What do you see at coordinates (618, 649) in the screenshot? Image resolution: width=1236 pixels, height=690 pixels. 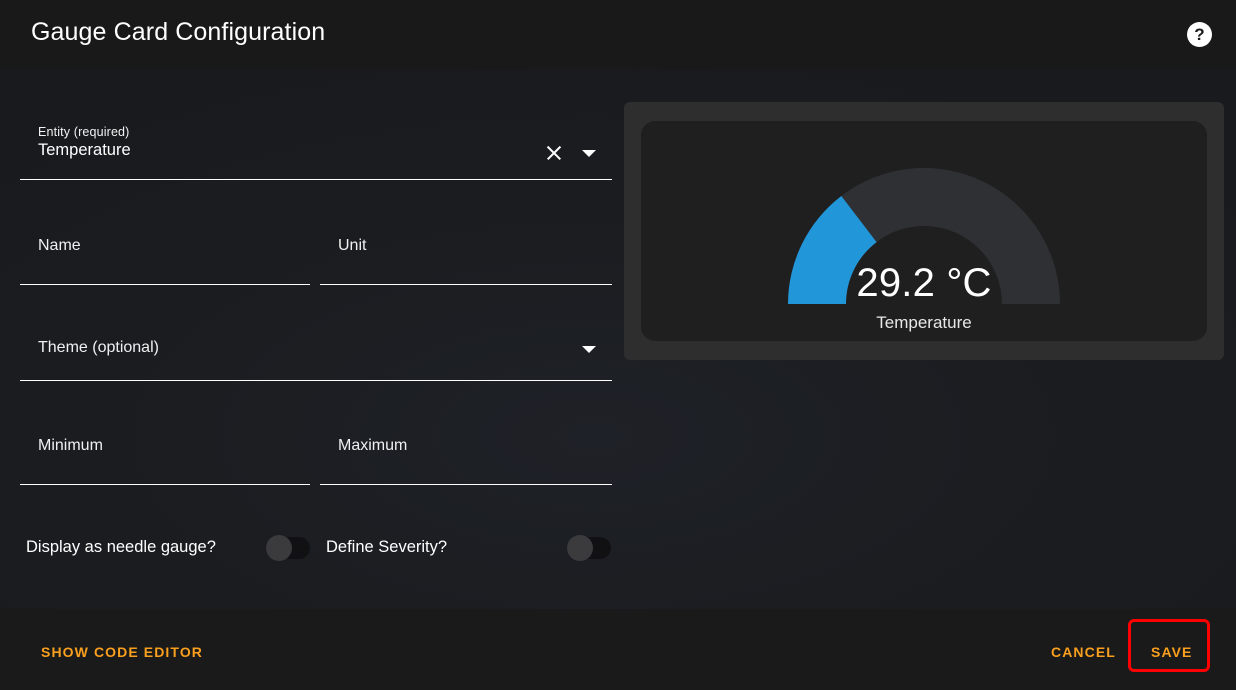 I see `dialog-footer: SHOW CODE EDITOR CANCEL SAVE` at bounding box center [618, 649].